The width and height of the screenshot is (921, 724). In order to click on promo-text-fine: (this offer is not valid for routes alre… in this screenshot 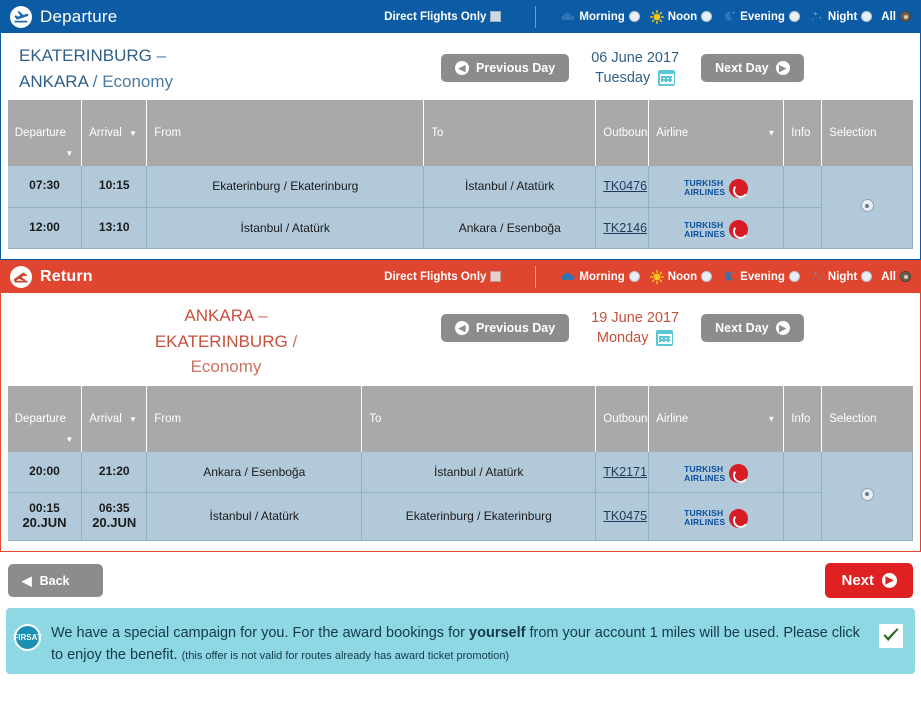, I will do `click(345, 656)`.